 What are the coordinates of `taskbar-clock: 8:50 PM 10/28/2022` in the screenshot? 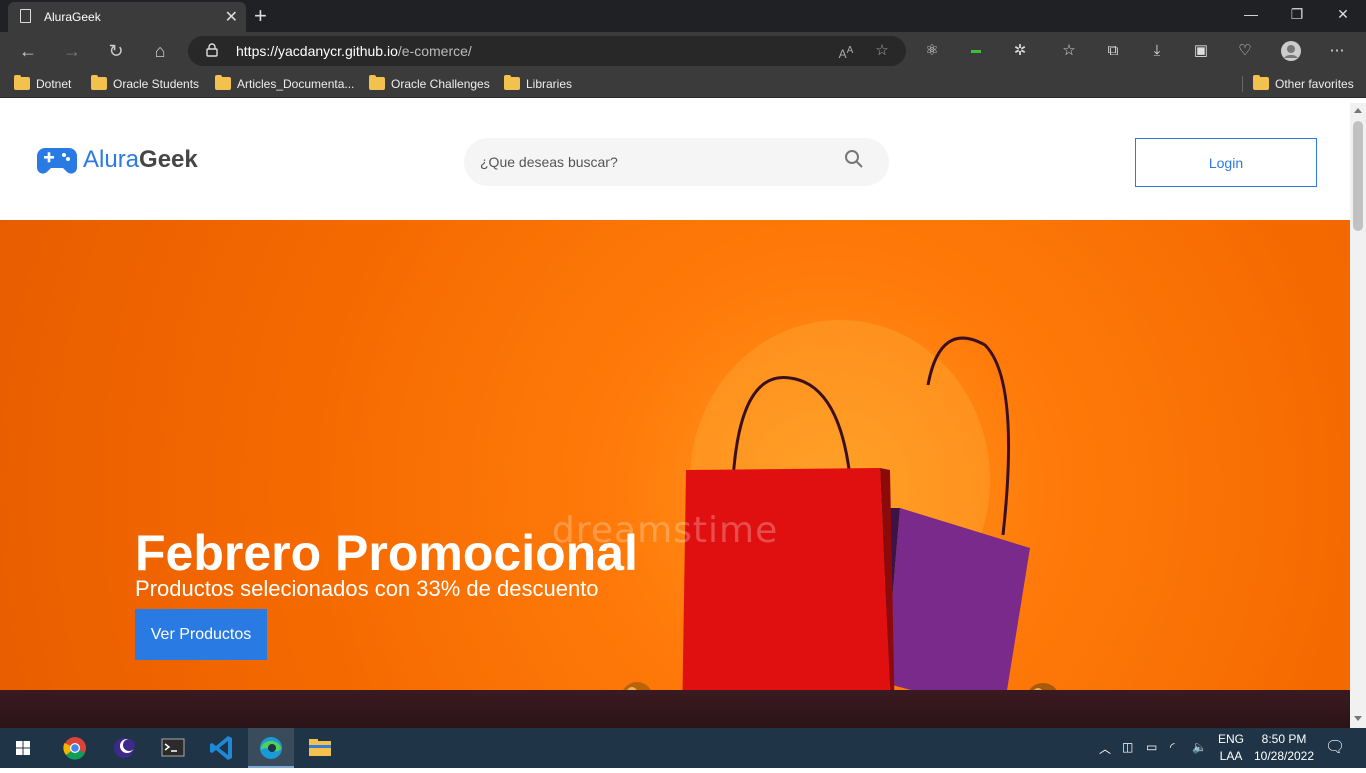 It's located at (1284, 748).